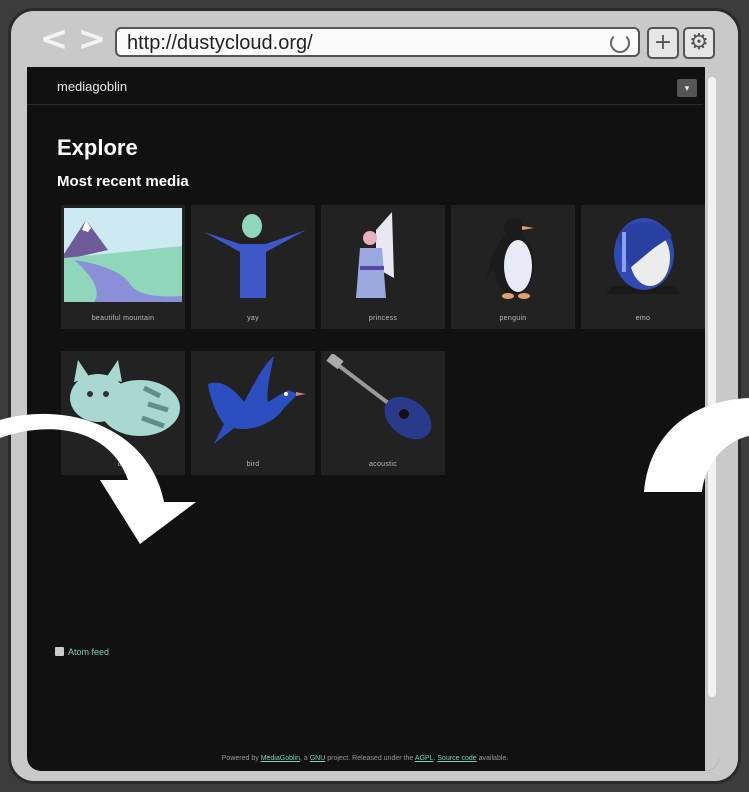 The height and width of the screenshot is (792, 749). Describe the element at coordinates (92, 39) in the screenshot. I see `forward-button: >` at that location.